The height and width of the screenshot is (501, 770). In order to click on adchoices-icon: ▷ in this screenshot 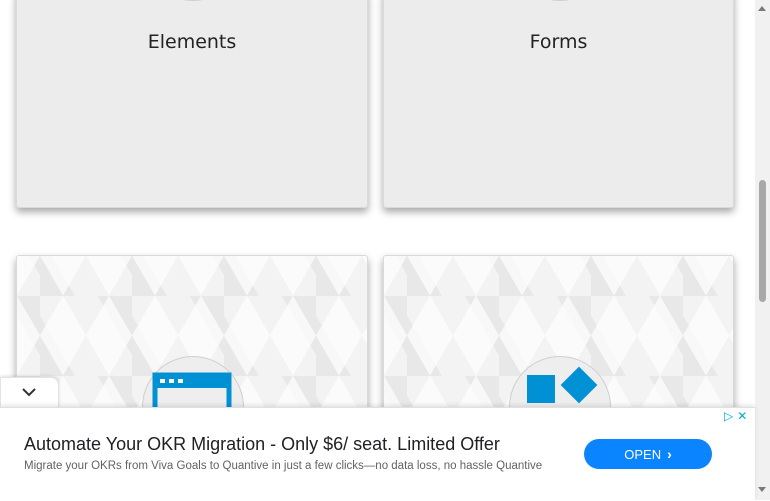, I will do `click(728, 416)`.